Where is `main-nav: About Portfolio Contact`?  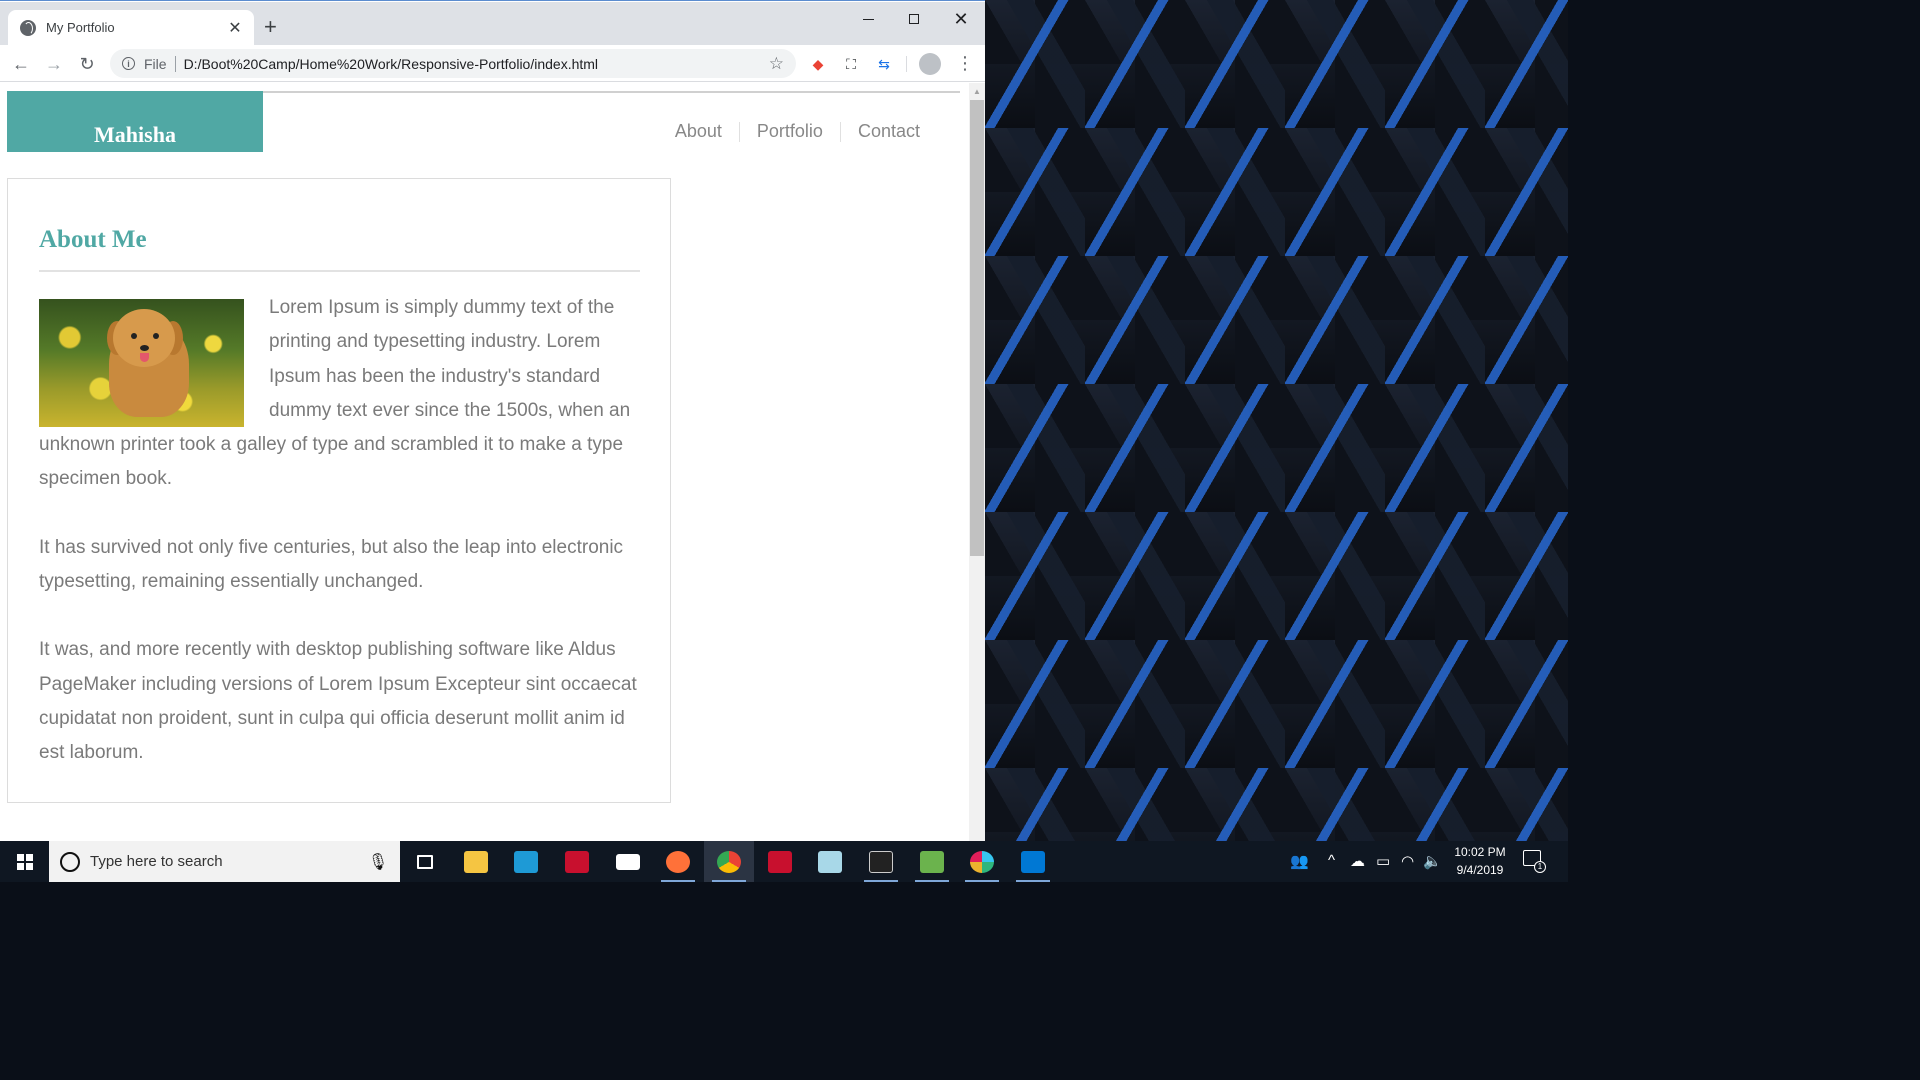
main-nav: About Portfolio Contact is located at coordinates (797, 131).